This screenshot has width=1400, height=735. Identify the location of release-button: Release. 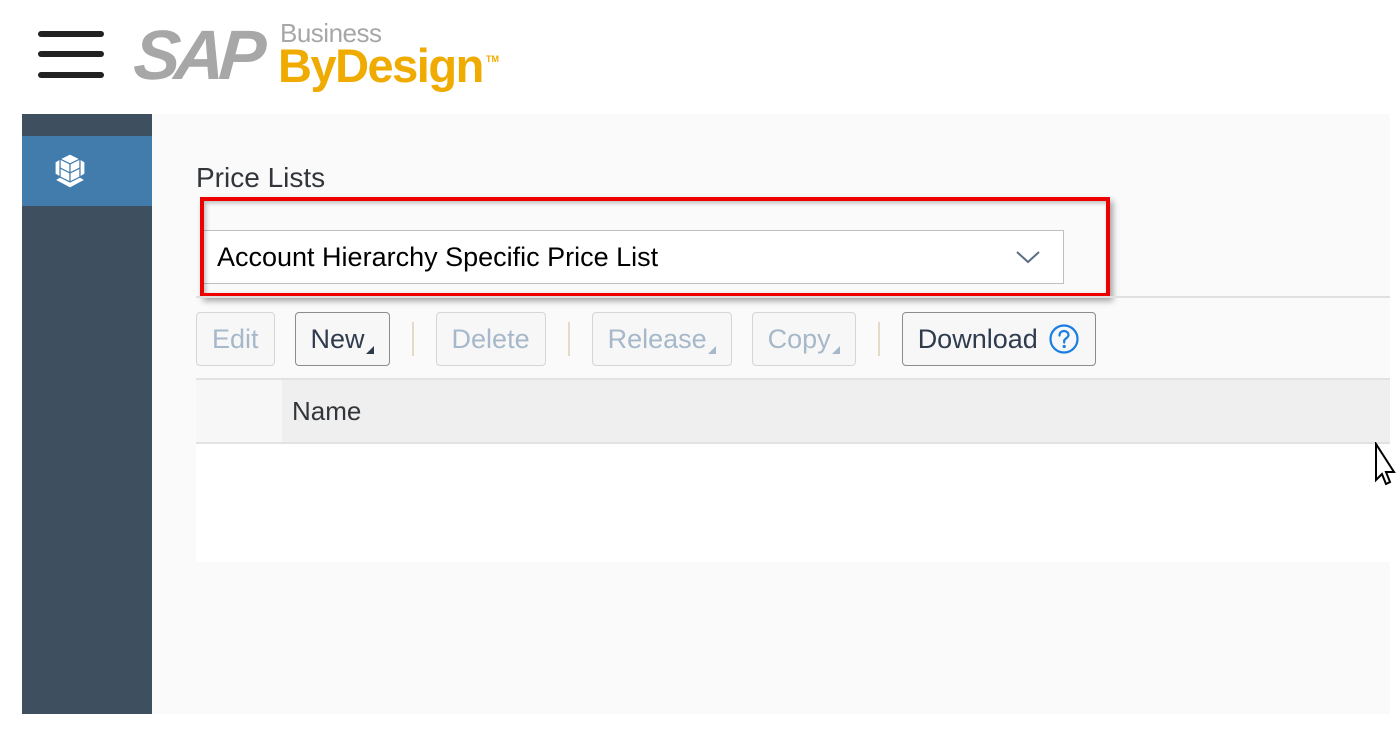
(661, 339).